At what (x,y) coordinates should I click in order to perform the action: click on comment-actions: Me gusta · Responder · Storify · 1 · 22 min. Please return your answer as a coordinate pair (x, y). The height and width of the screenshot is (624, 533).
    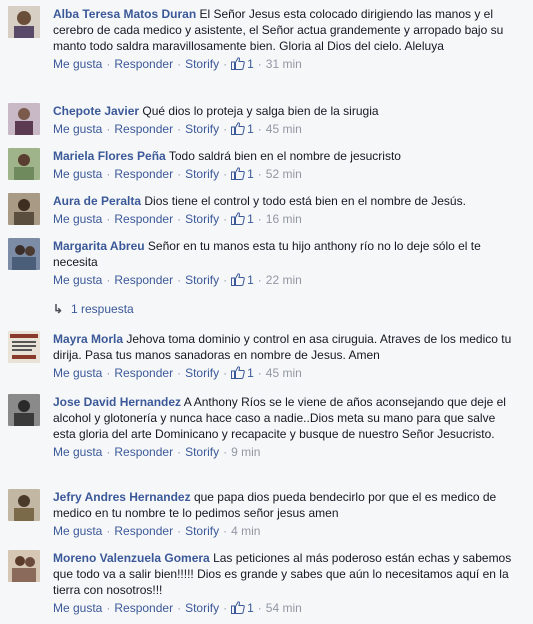
    Looking at the image, I should click on (287, 281).